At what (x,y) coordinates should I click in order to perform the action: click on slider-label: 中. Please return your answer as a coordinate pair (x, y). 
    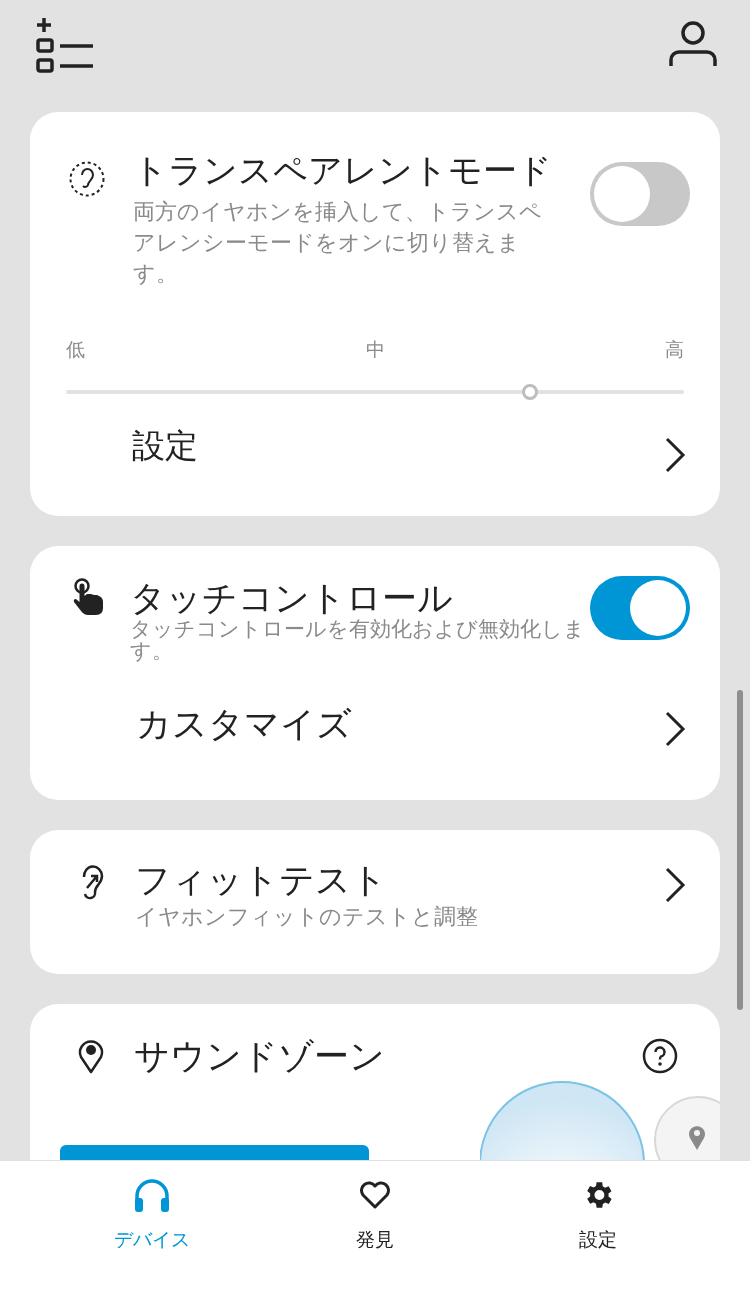
    Looking at the image, I should click on (375, 349).